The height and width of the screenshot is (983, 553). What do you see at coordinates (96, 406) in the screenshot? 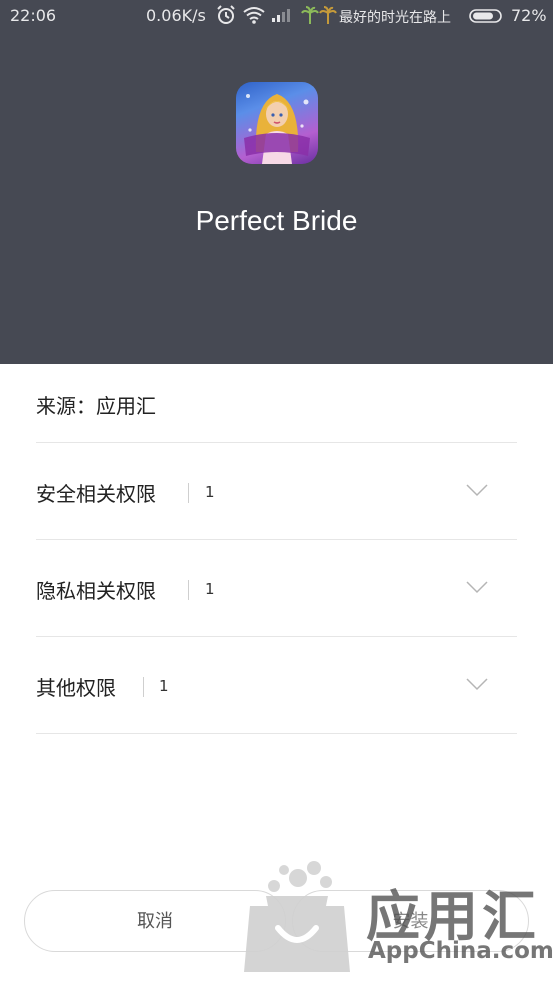
I see `source-label: 来源：应用汇` at bounding box center [96, 406].